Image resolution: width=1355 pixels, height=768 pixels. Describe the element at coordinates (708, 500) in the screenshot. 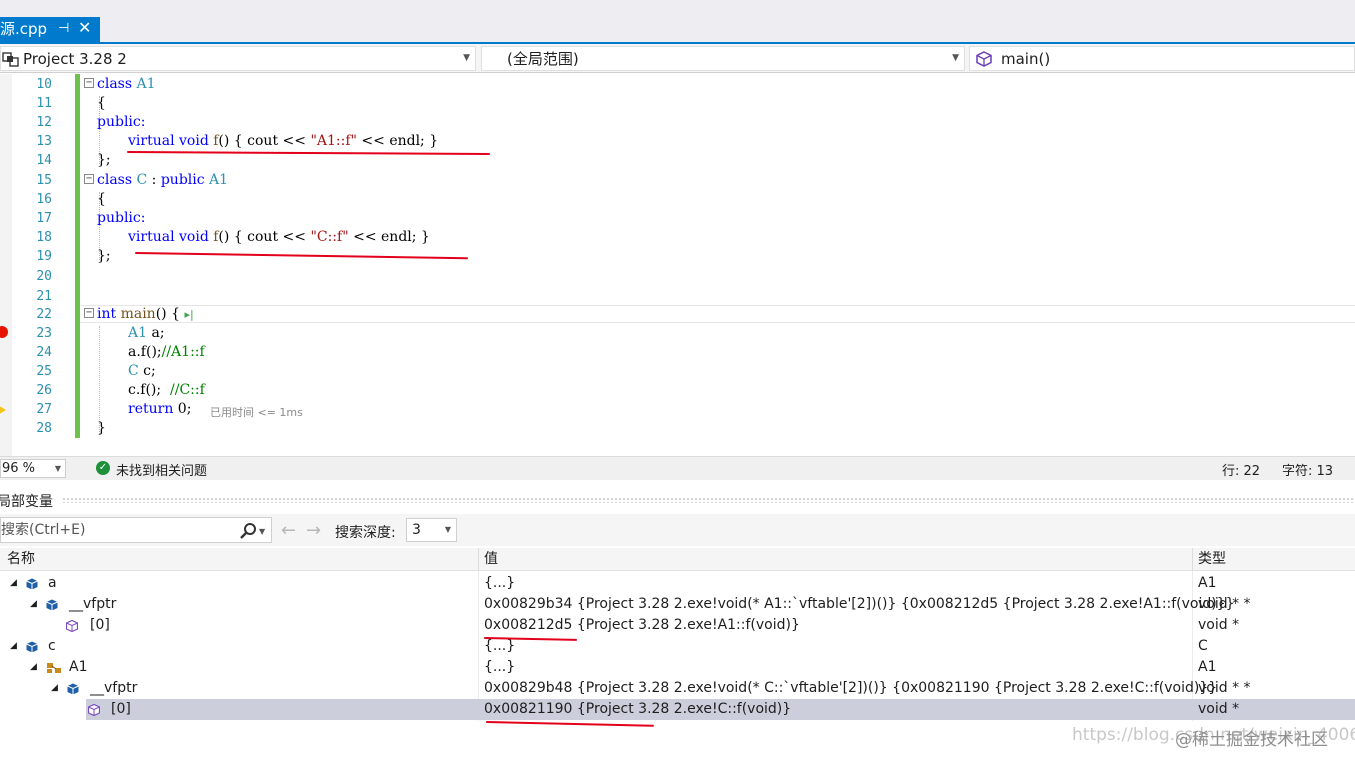

I see `title-grip` at that location.